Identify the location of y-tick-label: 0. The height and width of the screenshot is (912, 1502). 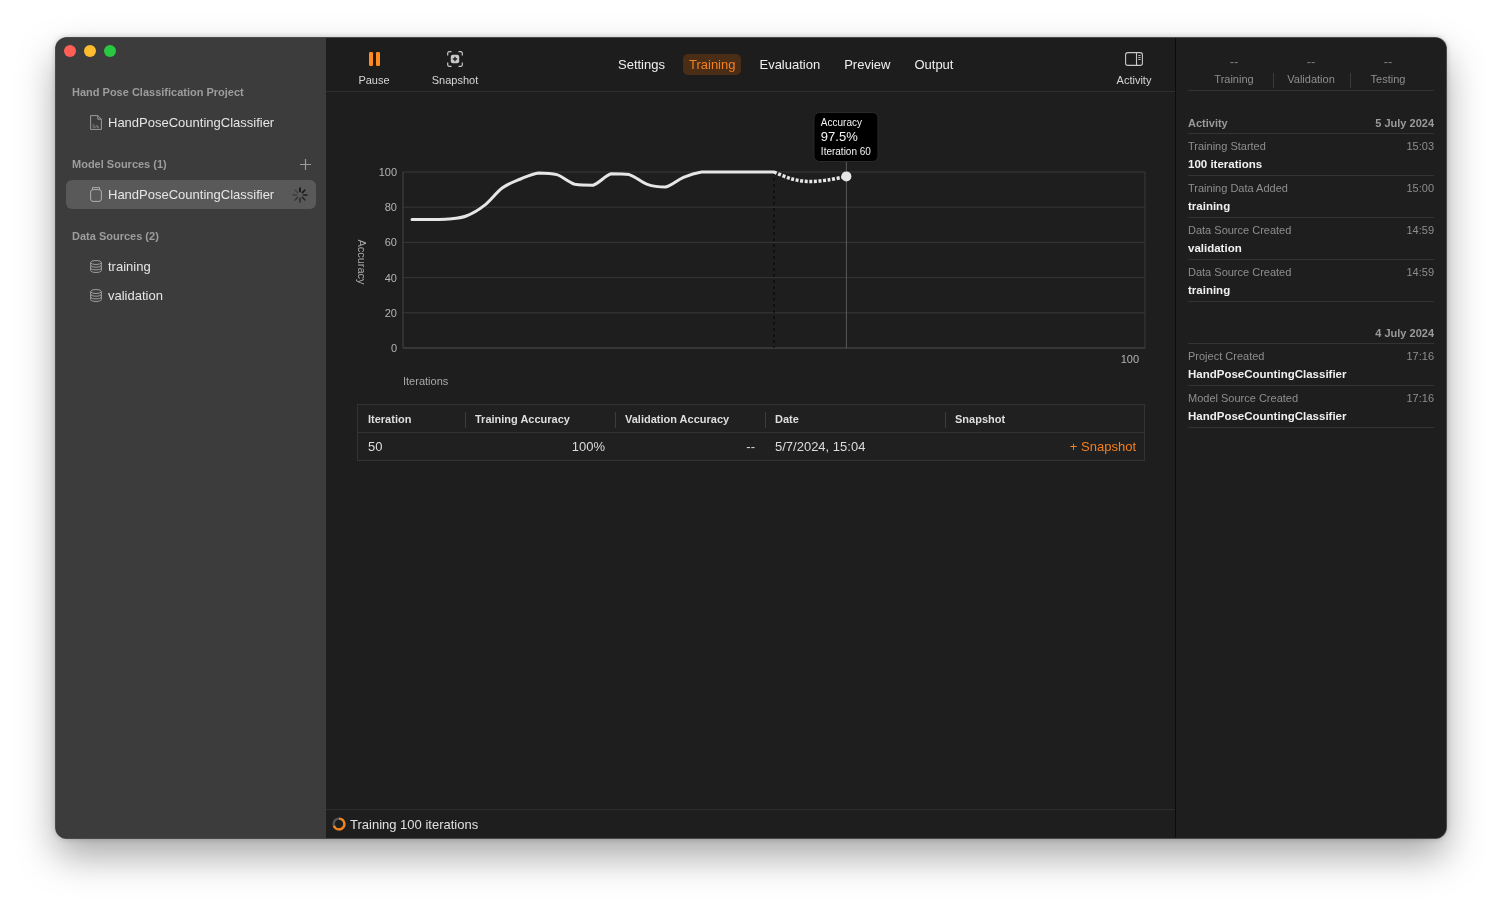
(393, 348).